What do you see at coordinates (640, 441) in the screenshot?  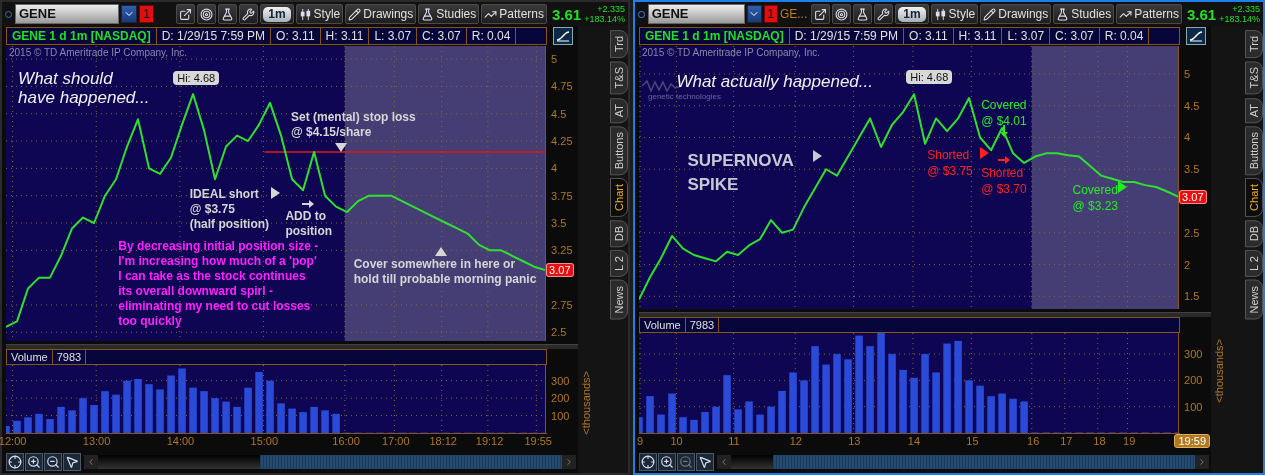 I see `time-tick-label: 9` at bounding box center [640, 441].